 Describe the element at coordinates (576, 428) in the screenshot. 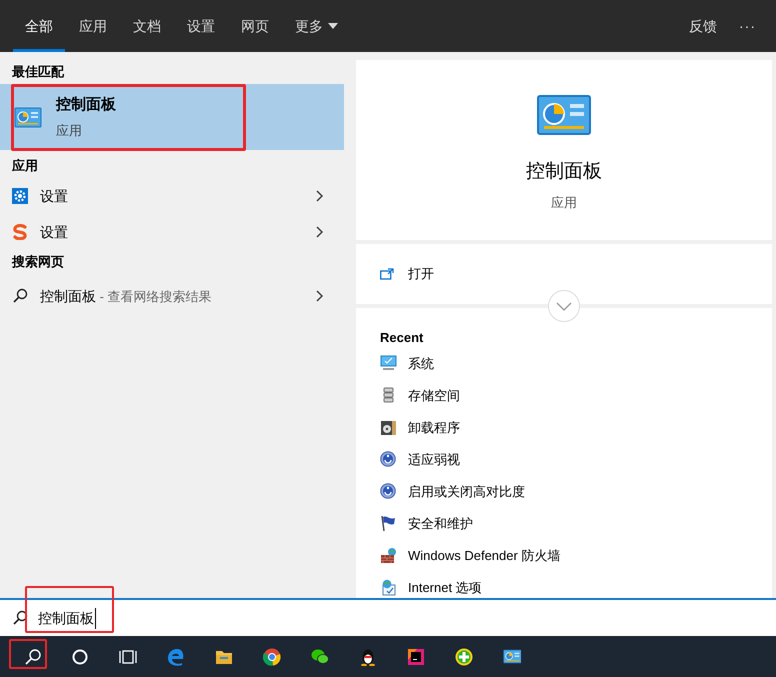

I see `recent-item: 卸载程序` at that location.